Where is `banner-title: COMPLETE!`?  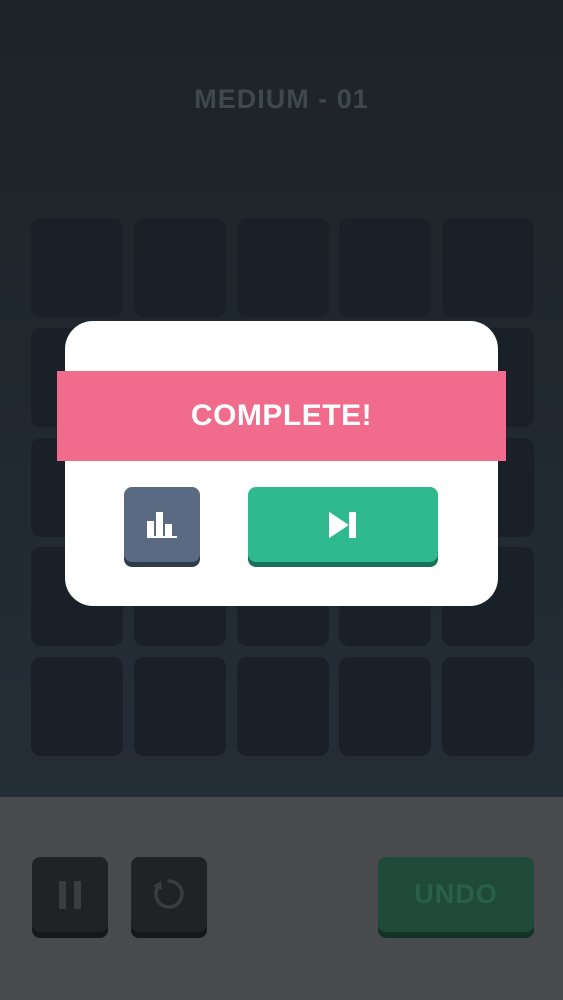
banner-title: COMPLETE! is located at coordinates (281, 415).